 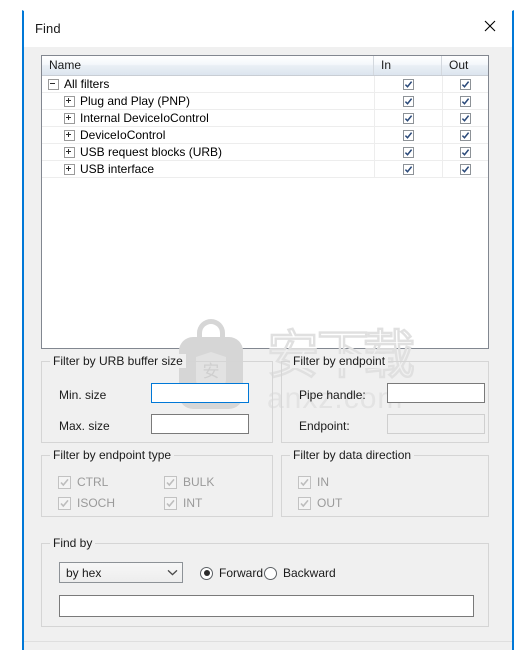 I want to click on filter-name-label: All filters, so click(x=87, y=84).